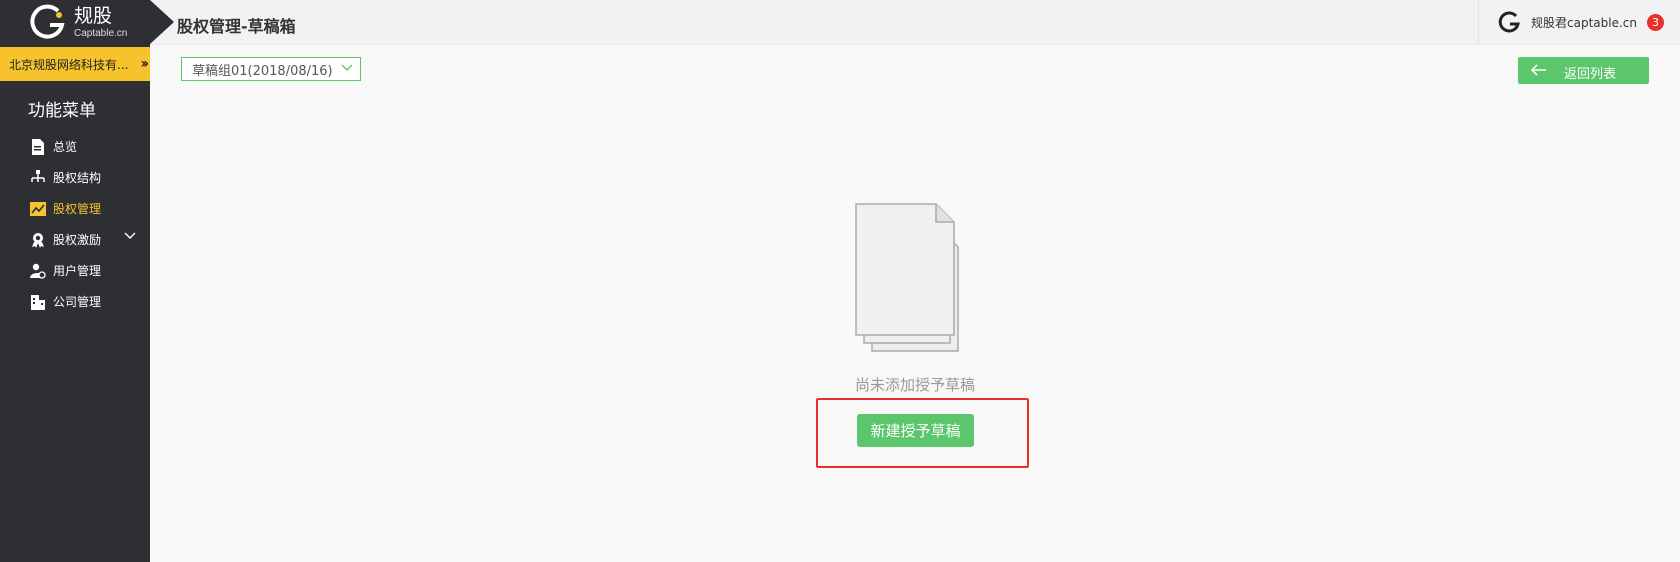  I want to click on empty-documents-icon, so click(907, 277).